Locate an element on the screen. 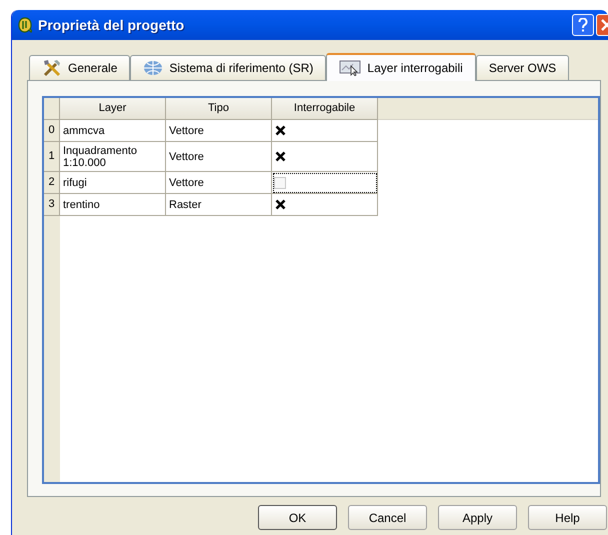 The width and height of the screenshot is (608, 535). column-header: Tipo is located at coordinates (219, 109).